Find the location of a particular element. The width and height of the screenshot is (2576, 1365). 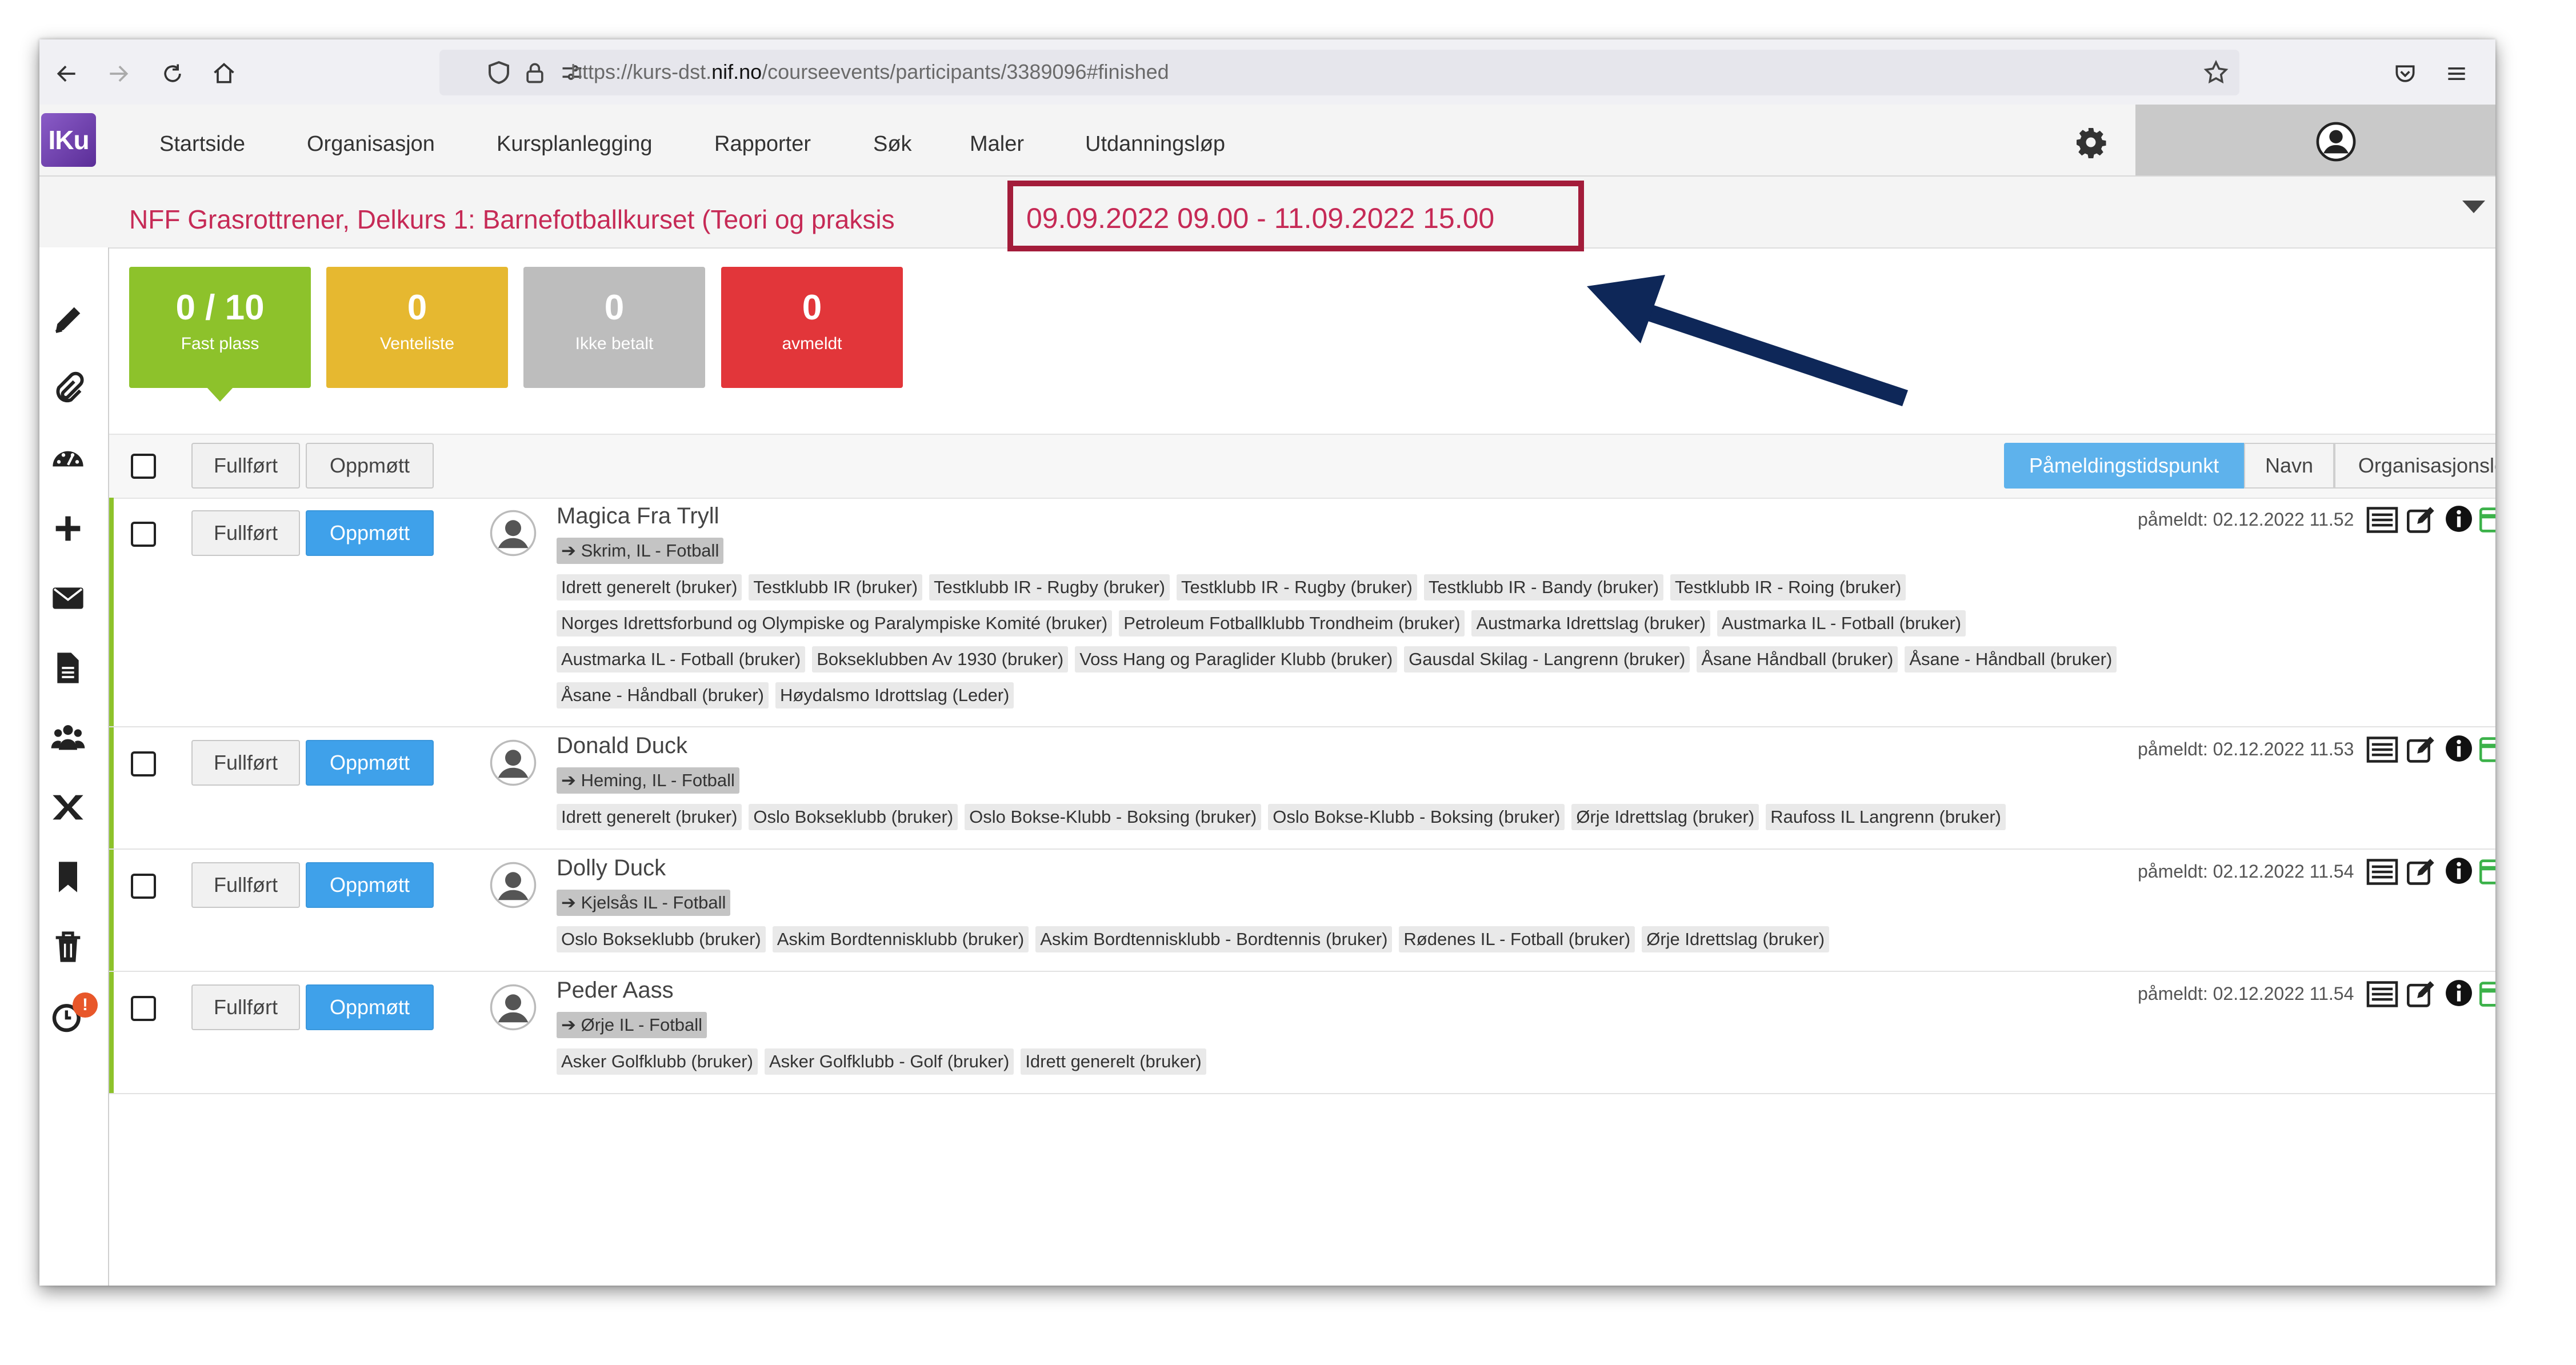

nav-rapporter: Rapporter is located at coordinates (762, 144).